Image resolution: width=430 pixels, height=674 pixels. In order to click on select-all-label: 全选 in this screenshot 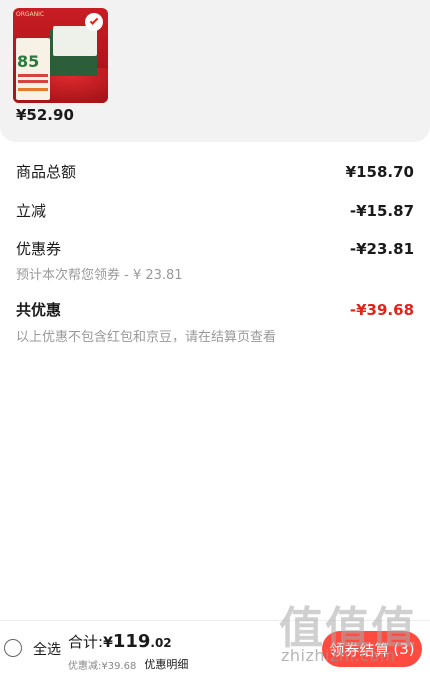, I will do `click(47, 649)`.